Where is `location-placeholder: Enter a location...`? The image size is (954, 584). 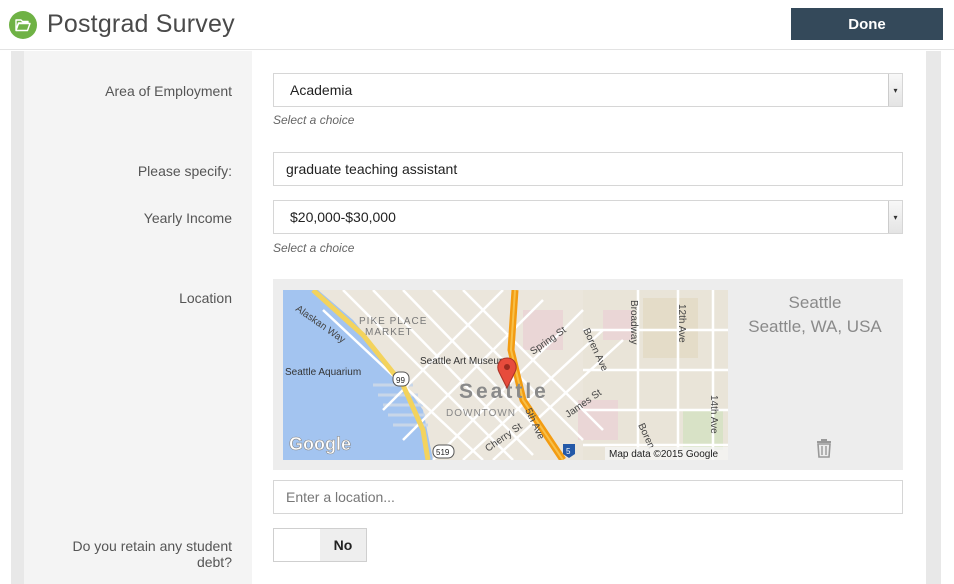 location-placeholder: Enter a location... is located at coordinates (340, 497).